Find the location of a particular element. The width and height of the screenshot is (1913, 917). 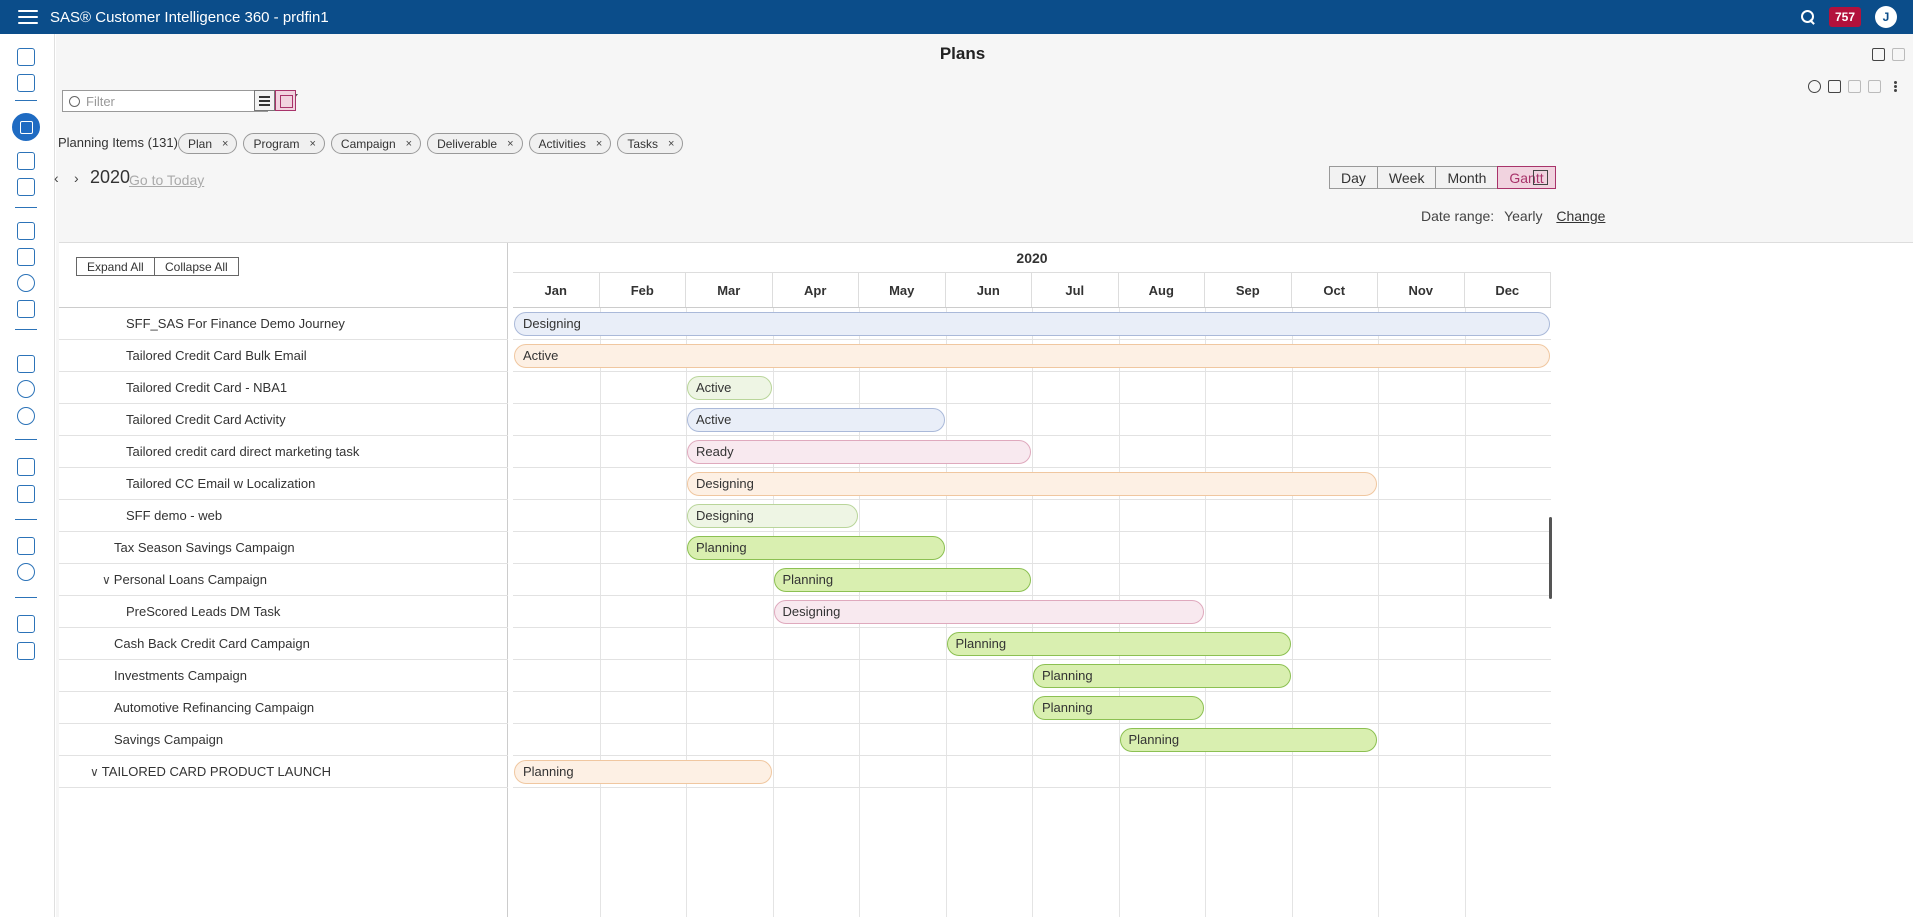

planning-item-row: Tailored Credit Card Bulk Email is located at coordinates (283, 356).